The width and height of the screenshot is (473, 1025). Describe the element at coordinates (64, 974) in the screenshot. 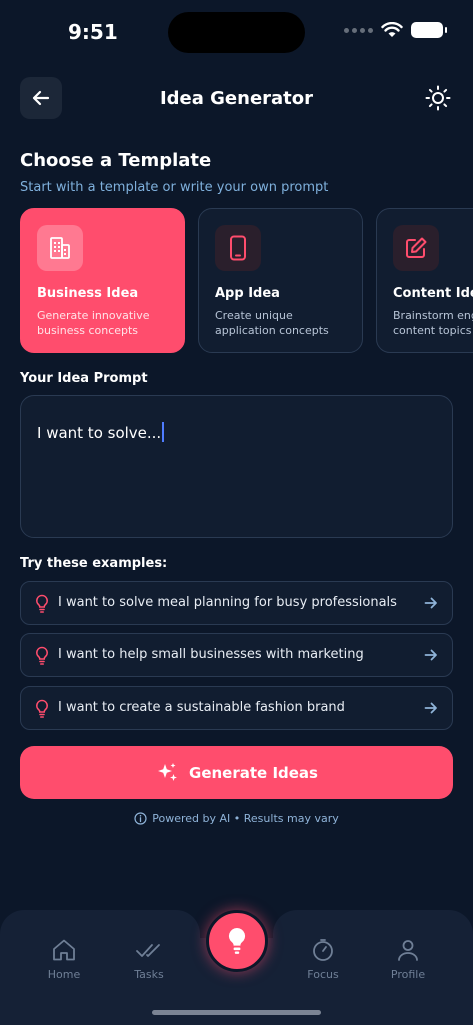

I see `tab-label: Home` at that location.